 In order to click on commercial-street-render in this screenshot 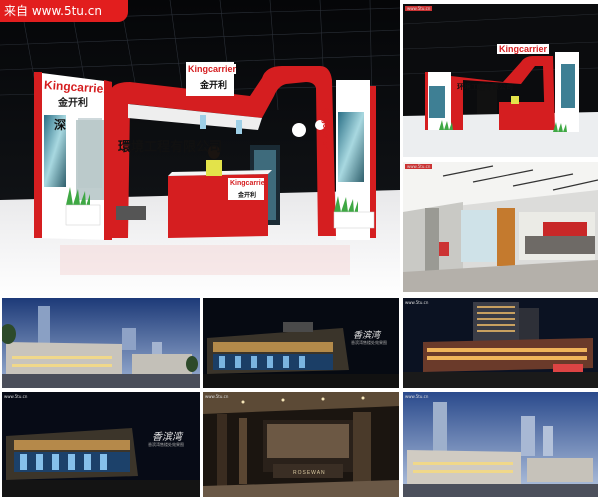, I will do `click(500, 444)`.